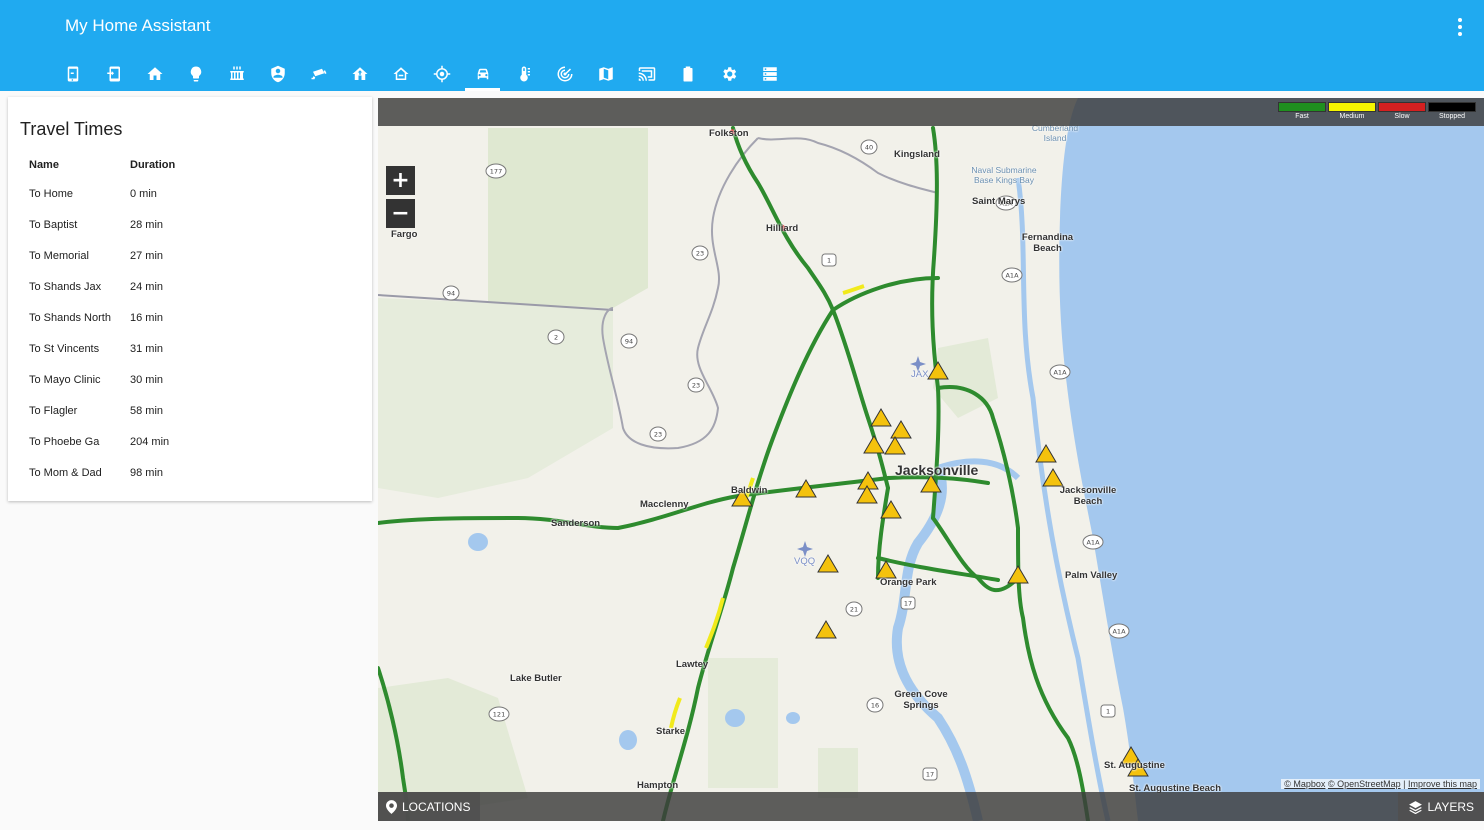  What do you see at coordinates (400, 213) in the screenshot?
I see `zoom-out-button: −` at bounding box center [400, 213].